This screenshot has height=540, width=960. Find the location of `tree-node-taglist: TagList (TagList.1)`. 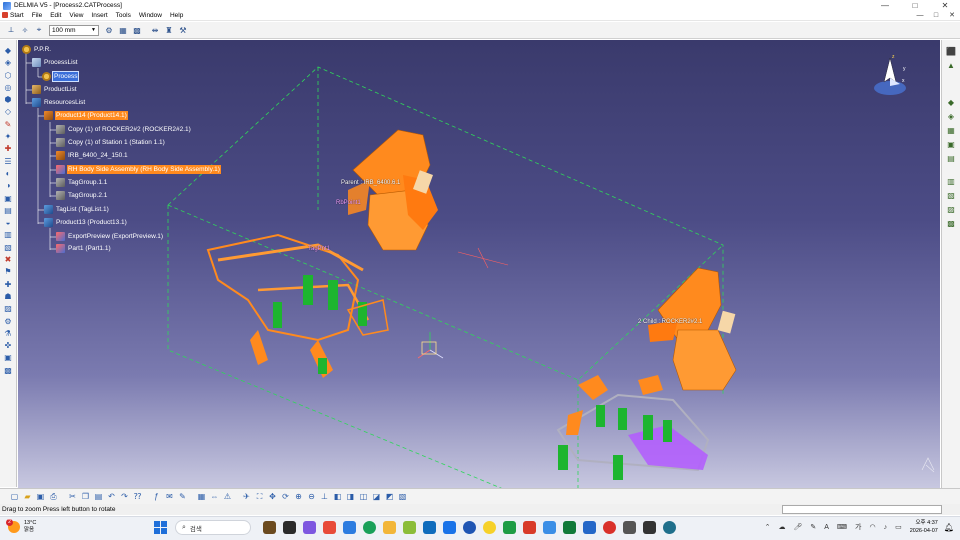

tree-node-taglist: TagList (TagList.1) is located at coordinates (77, 209).